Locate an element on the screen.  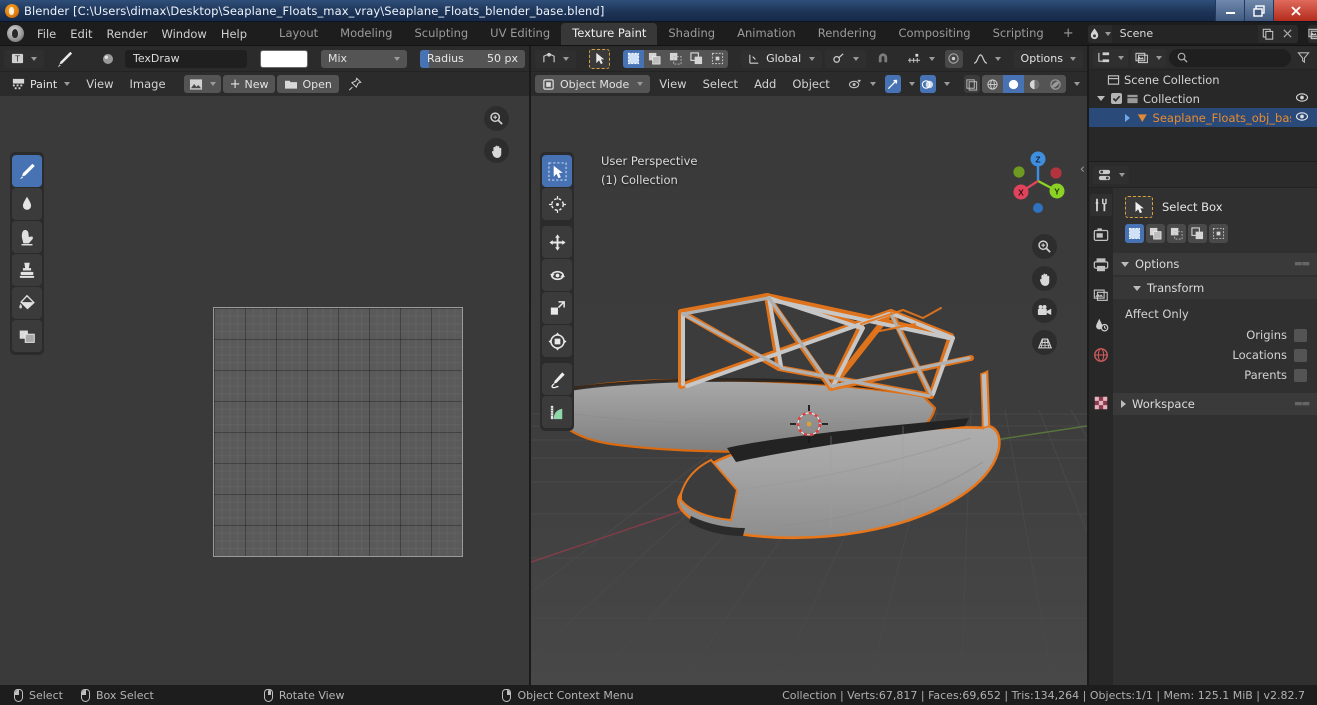
close-button is located at coordinates (1295, 10).